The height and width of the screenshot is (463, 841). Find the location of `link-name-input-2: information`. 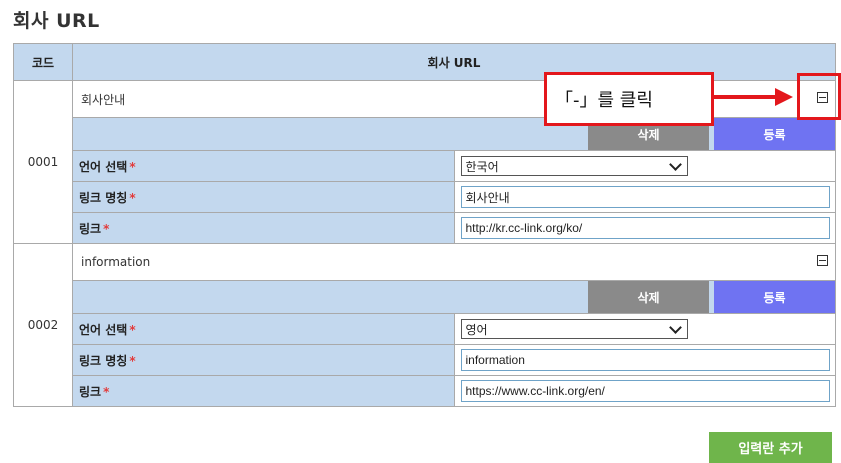

link-name-input-2: information is located at coordinates (645, 360).